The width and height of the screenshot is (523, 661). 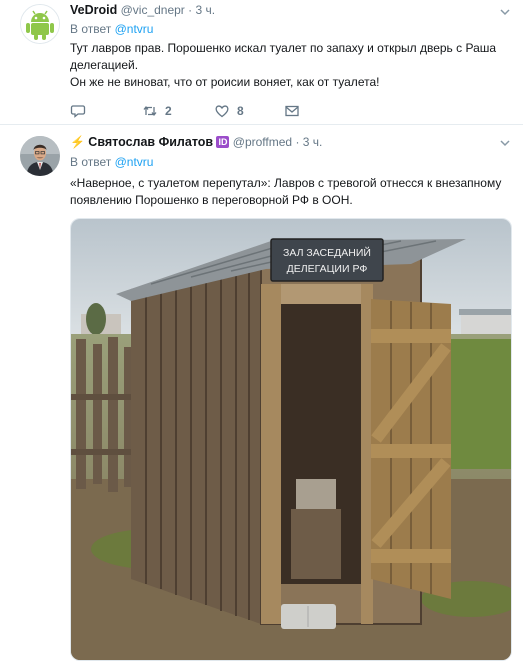 I want to click on tweet-header: VeDroid @vic_dnepr · 3 ч., so click(x=142, y=10).